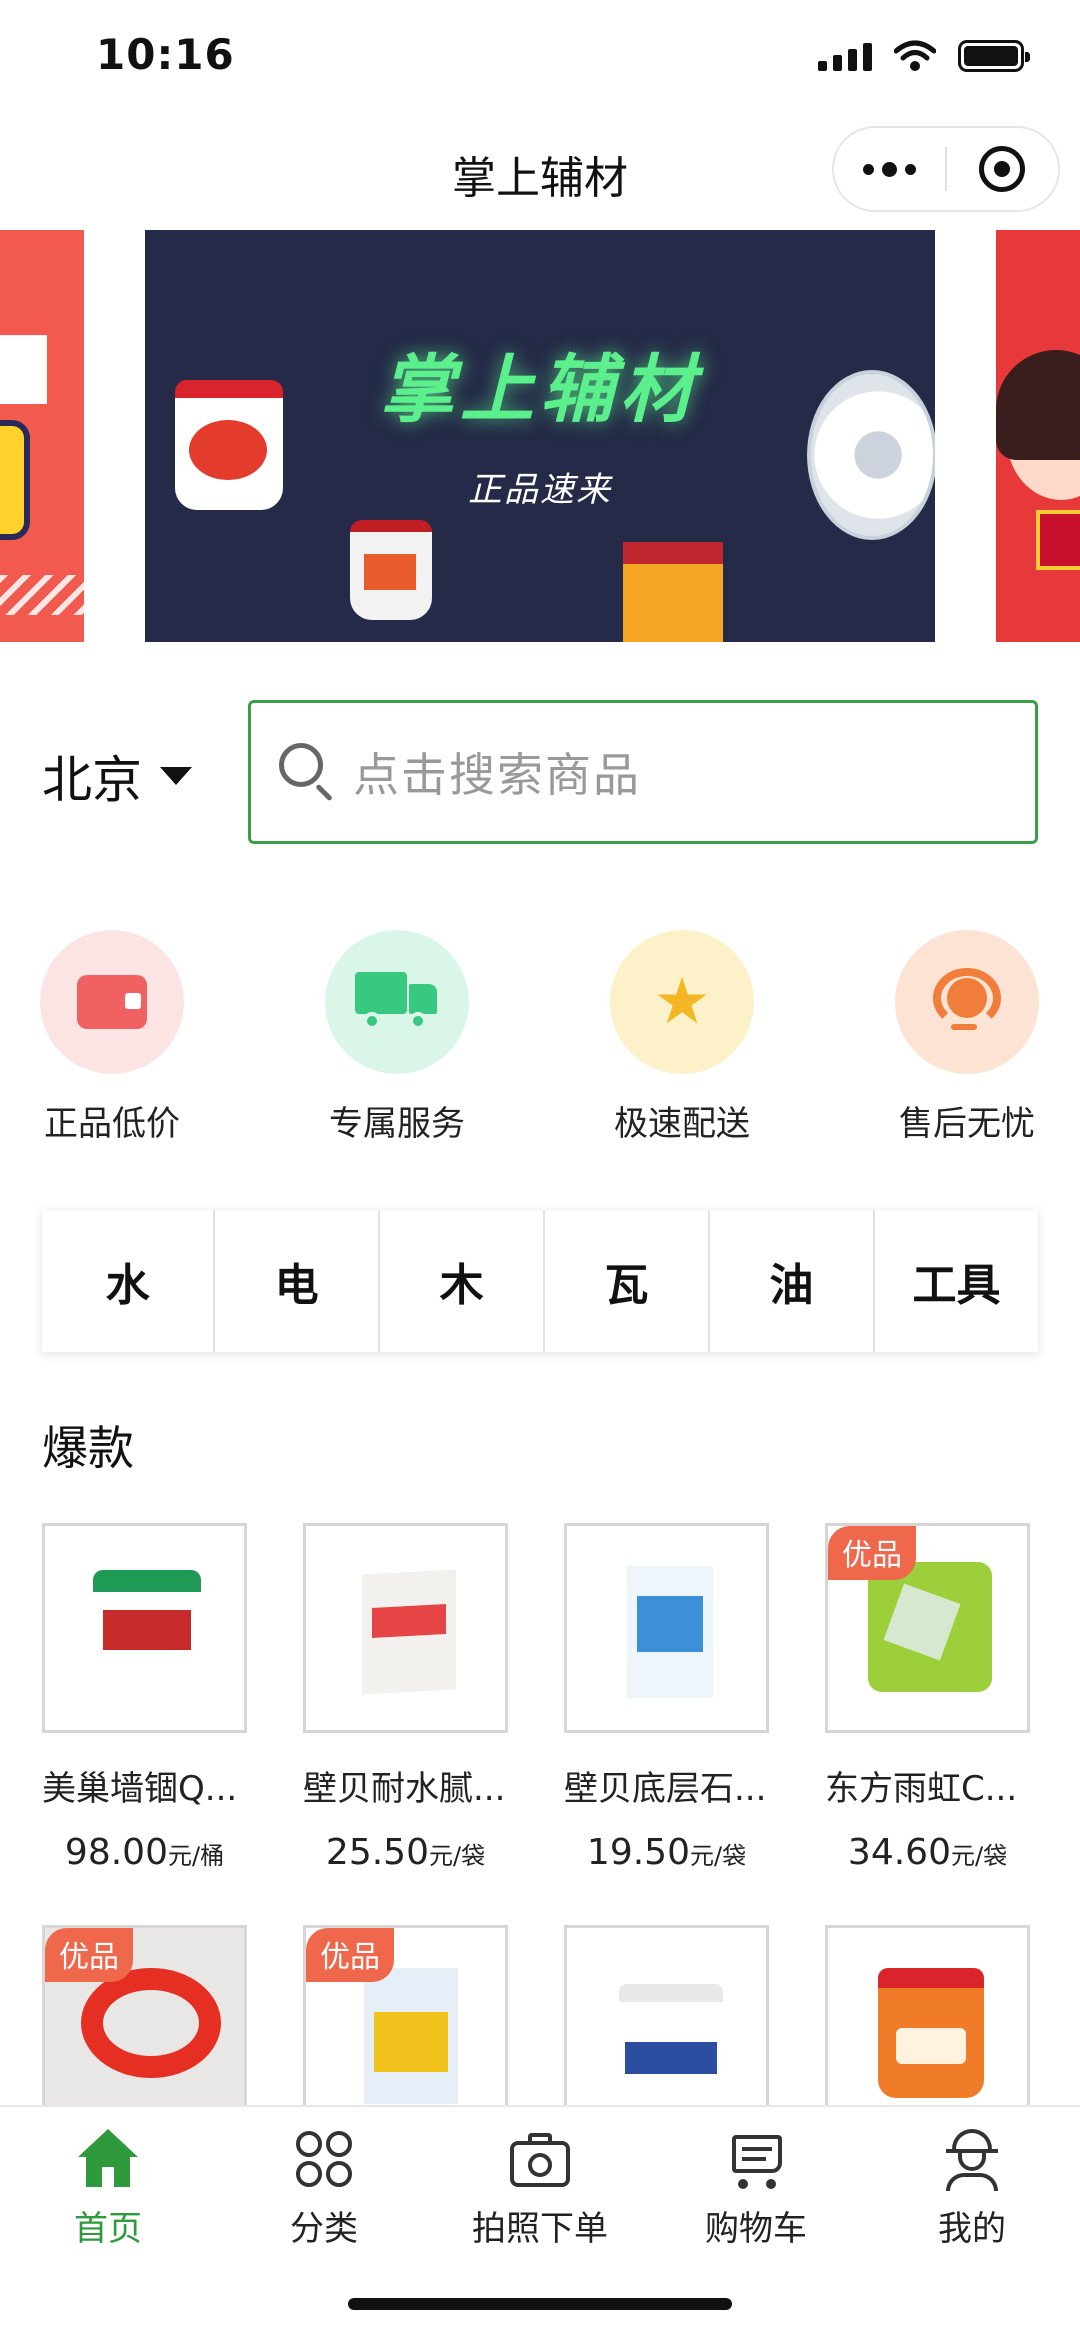  Describe the element at coordinates (540, 2159) in the screenshot. I see `camera-icon` at that location.